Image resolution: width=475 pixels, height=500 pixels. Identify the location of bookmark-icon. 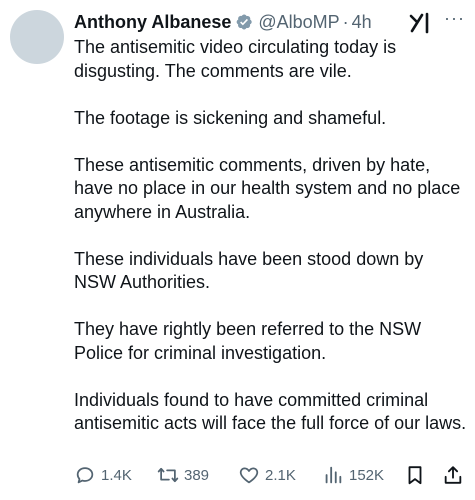
(415, 475).